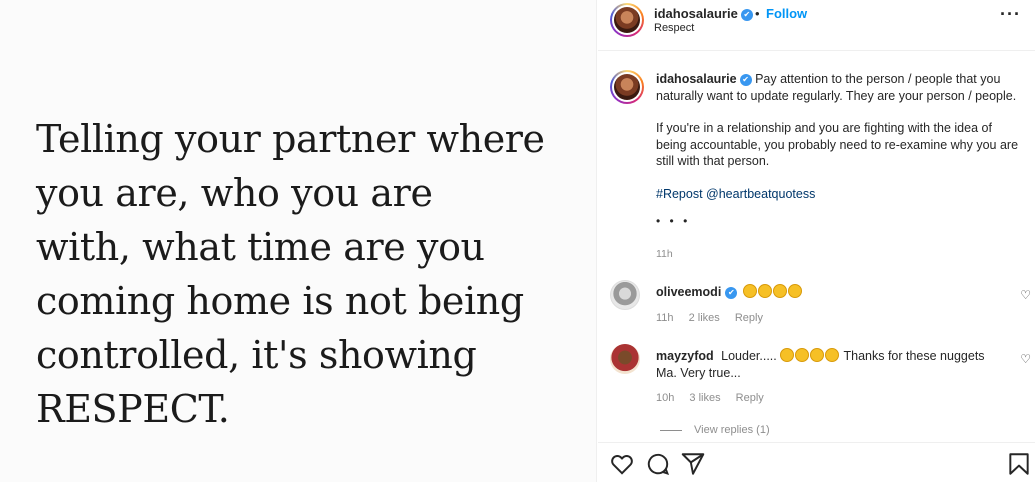 This screenshot has height=482, width=1035. Describe the element at coordinates (703, 13) in the screenshot. I see `header-username: idahosalaurie ✔` at that location.